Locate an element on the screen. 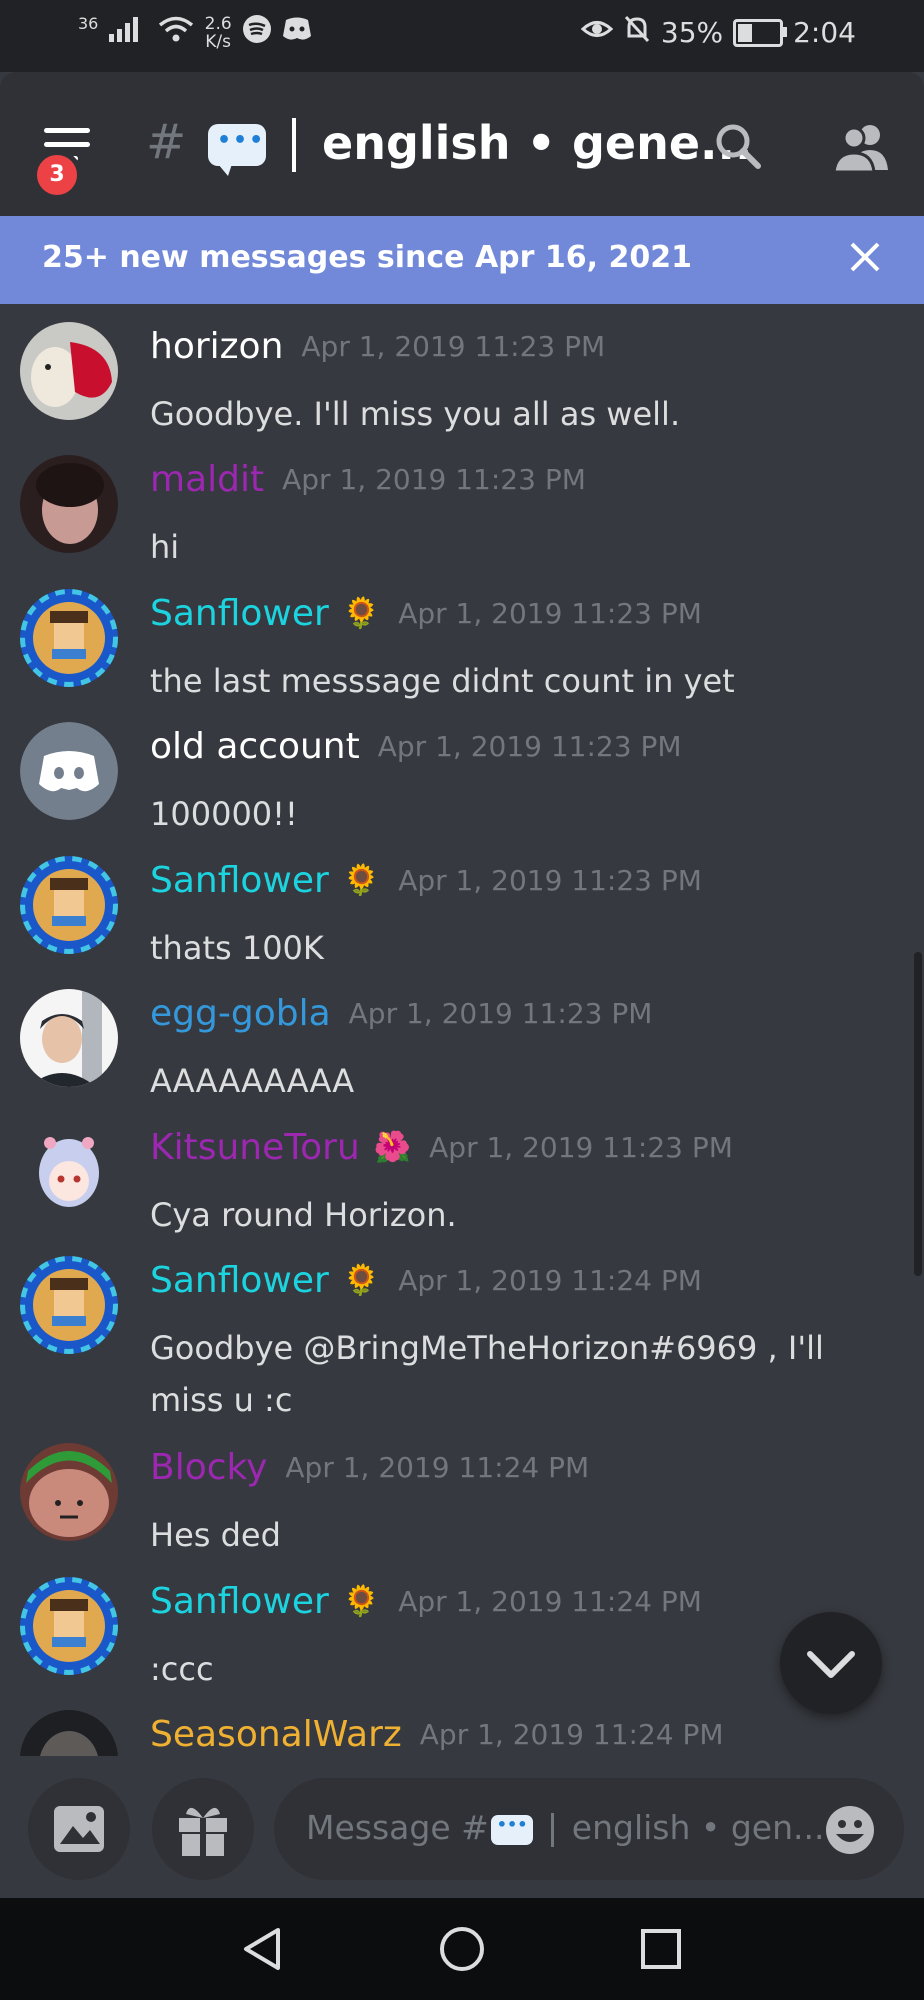 The height and width of the screenshot is (2000, 924). author-name: old account is located at coordinates (255, 746).